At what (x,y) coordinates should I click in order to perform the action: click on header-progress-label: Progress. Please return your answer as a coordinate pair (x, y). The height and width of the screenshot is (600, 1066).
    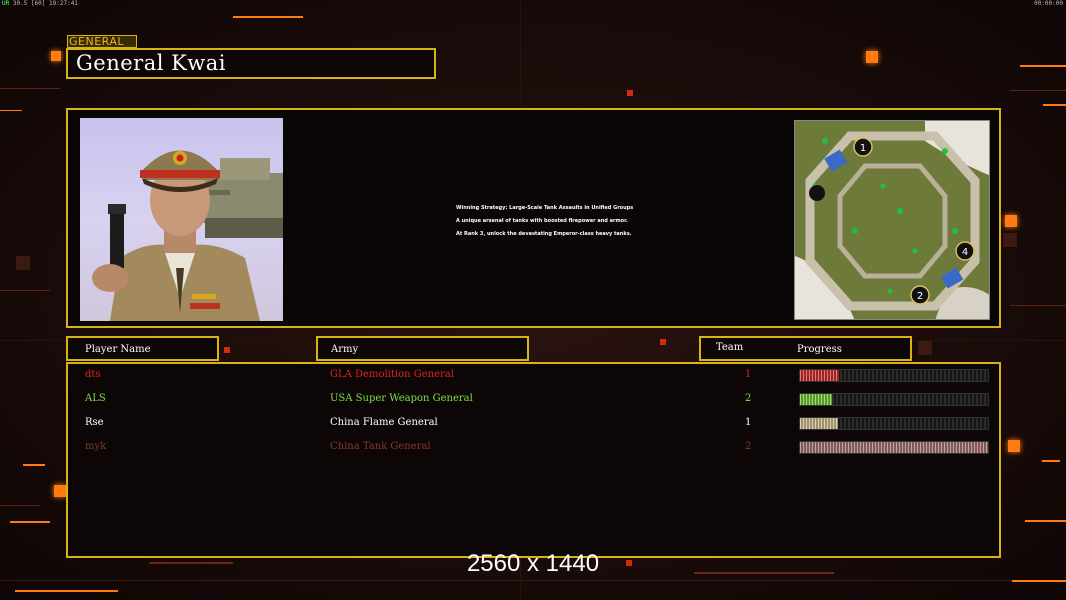
    Looking at the image, I should click on (819, 349).